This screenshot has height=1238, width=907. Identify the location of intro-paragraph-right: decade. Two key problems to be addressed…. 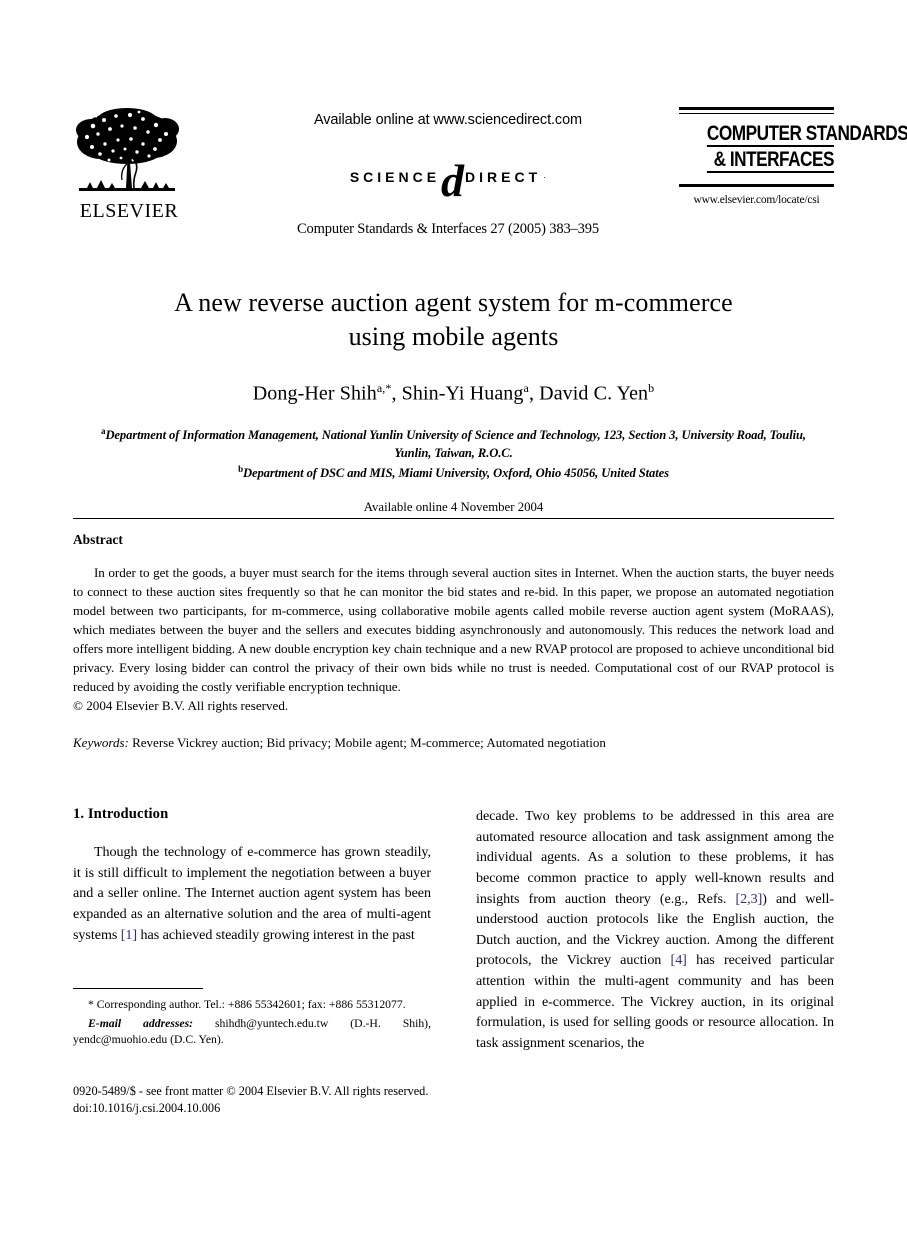
(655, 930).